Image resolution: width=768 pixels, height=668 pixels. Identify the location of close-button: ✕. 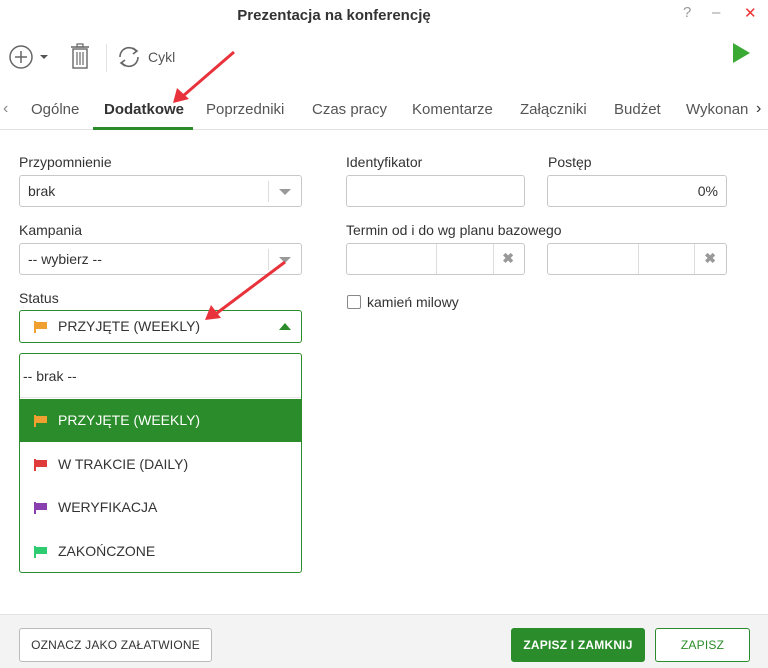
(750, 13).